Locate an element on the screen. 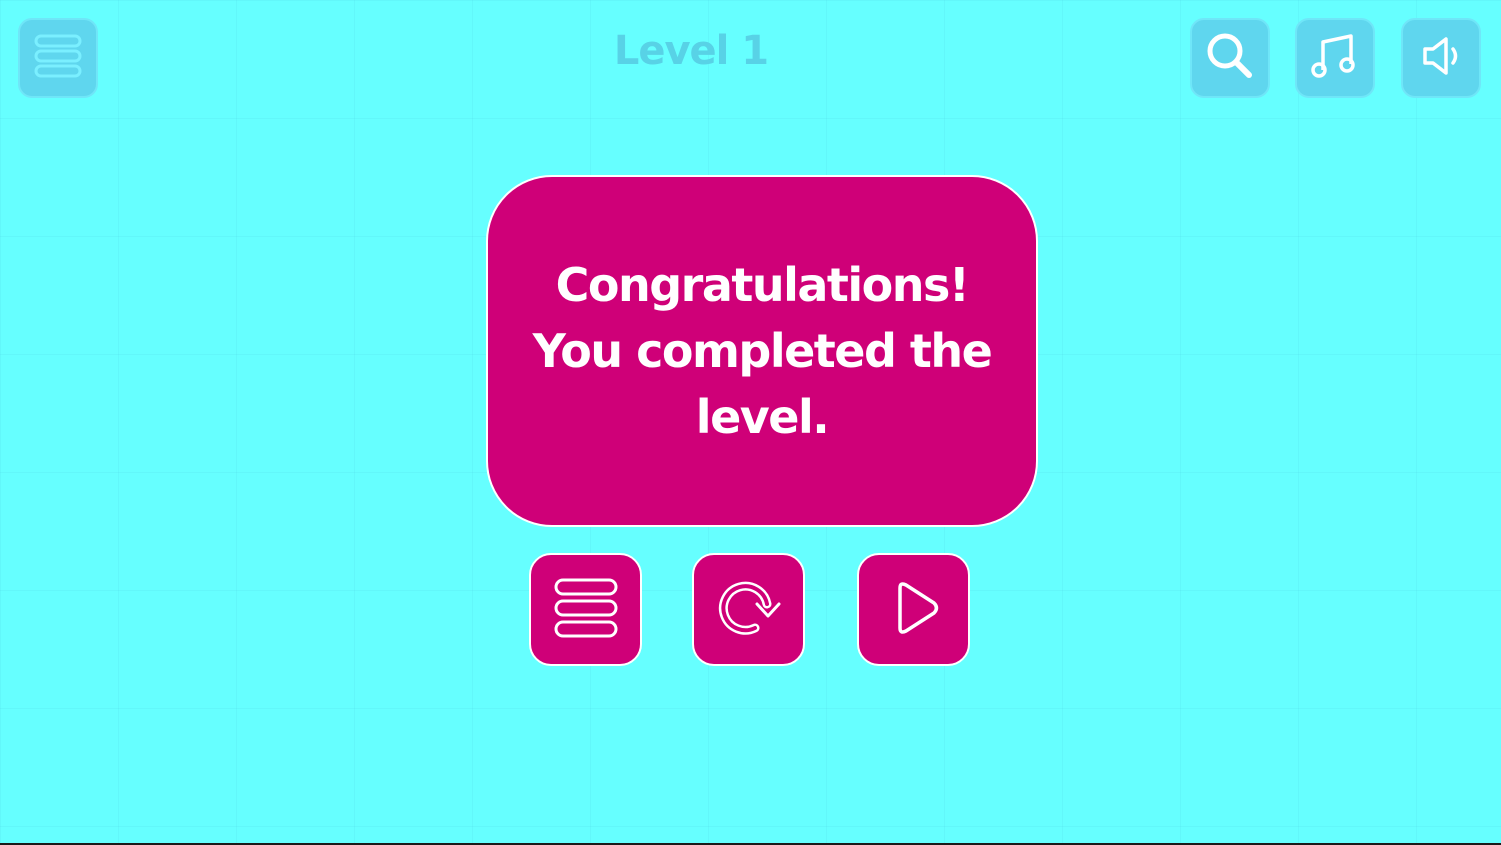  music-icon is located at coordinates (1335, 58).